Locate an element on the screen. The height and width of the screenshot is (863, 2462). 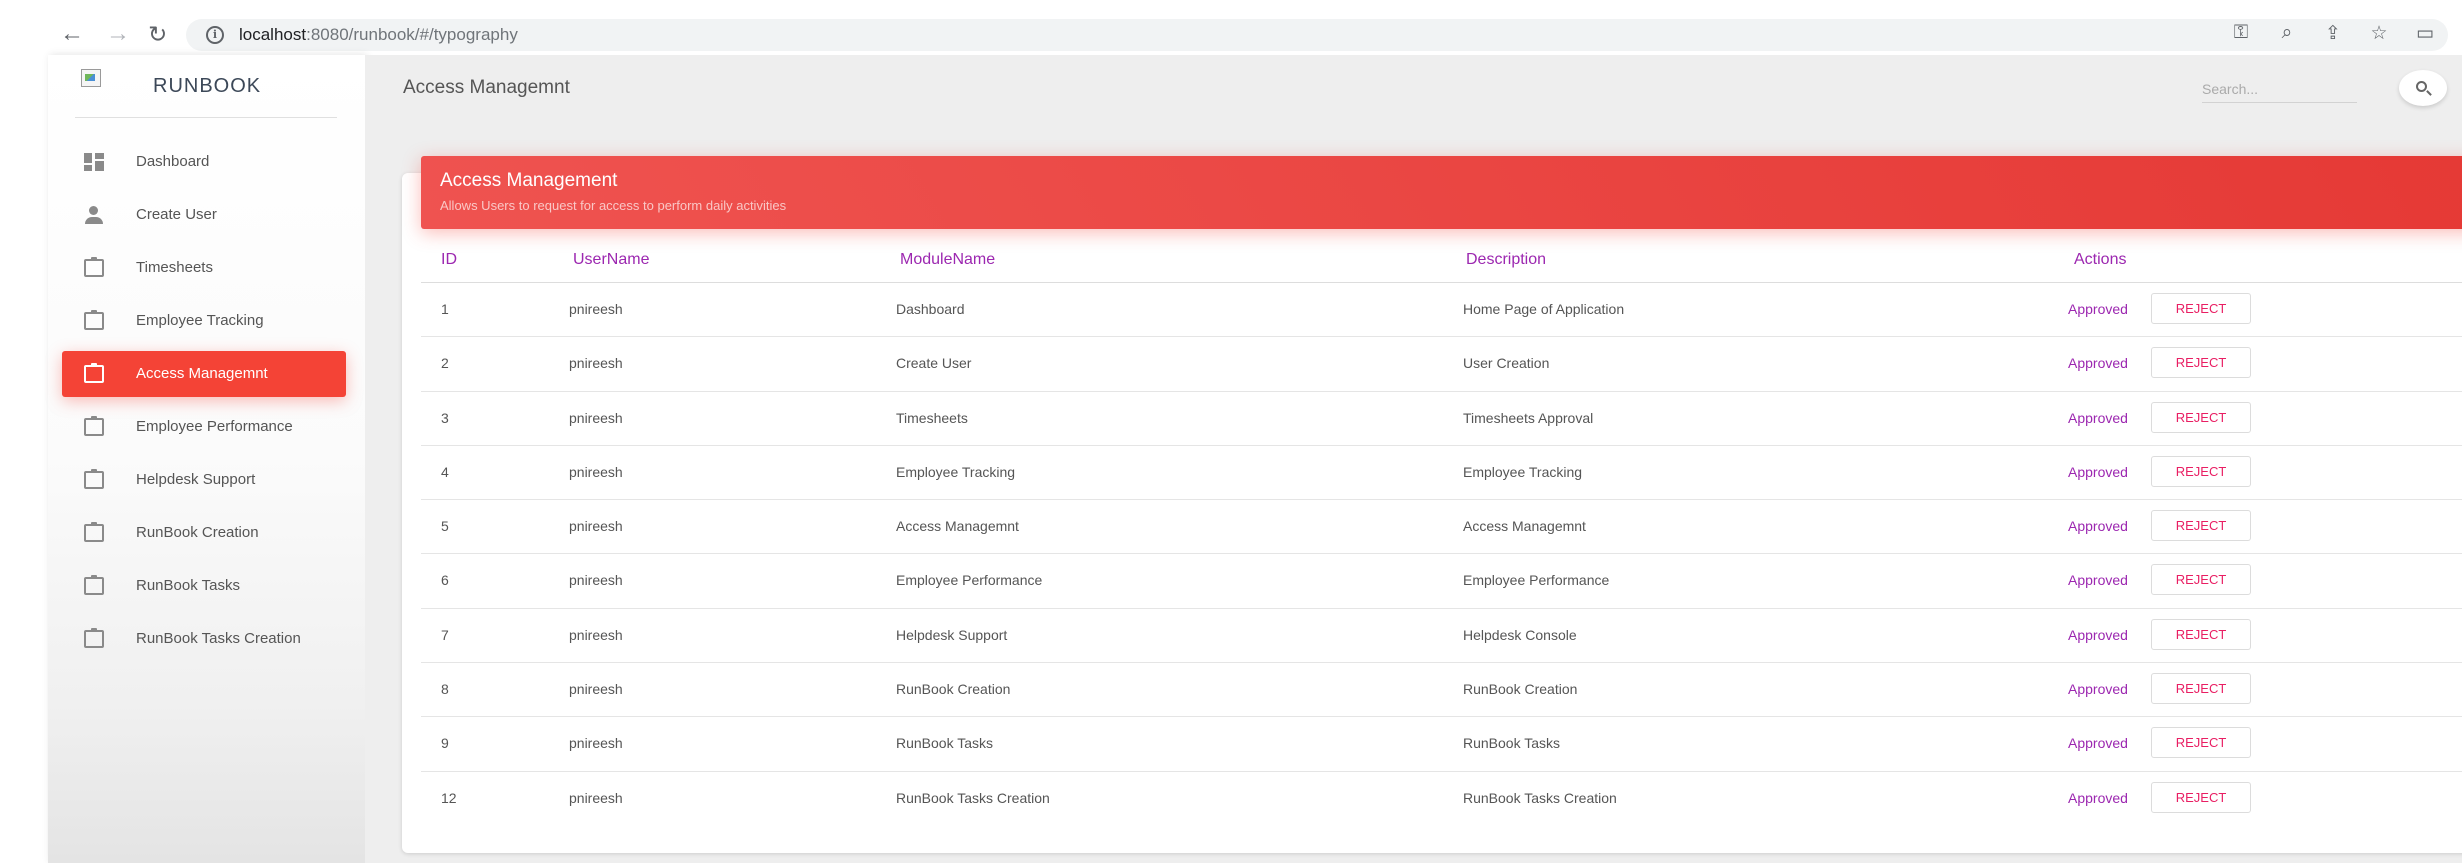
cell-modulename: Access Managemnt is located at coordinates (957, 526).